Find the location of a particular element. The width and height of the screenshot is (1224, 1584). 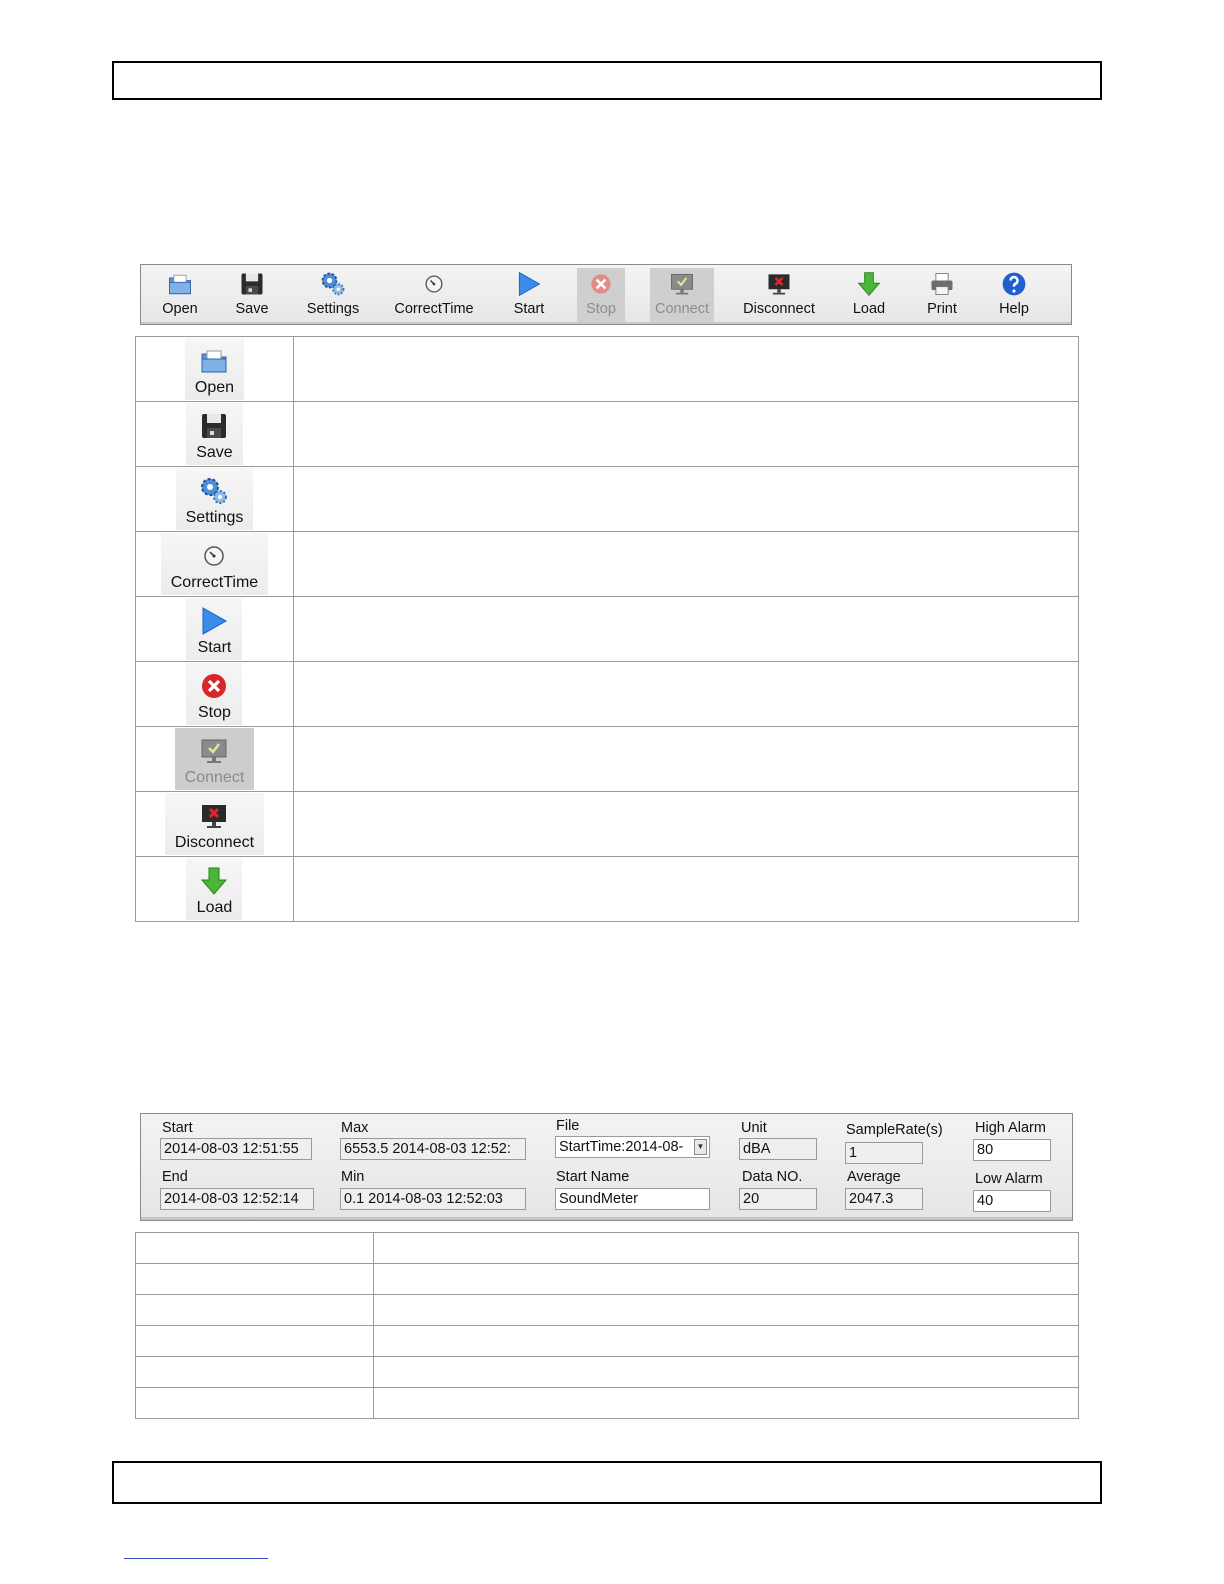

toolbar-open-button: Open is located at coordinates (180, 295).